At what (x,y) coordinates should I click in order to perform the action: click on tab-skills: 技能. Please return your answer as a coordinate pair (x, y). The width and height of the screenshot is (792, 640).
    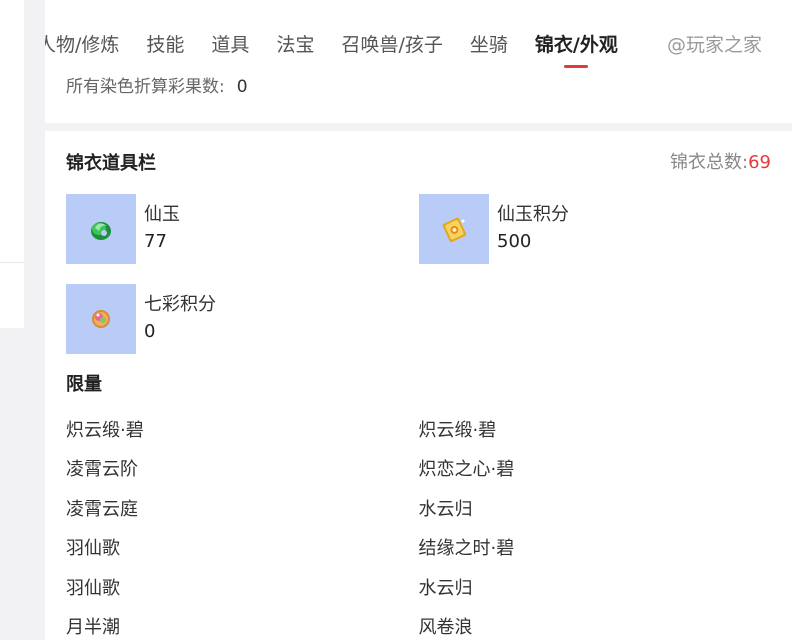
    Looking at the image, I should click on (165, 45).